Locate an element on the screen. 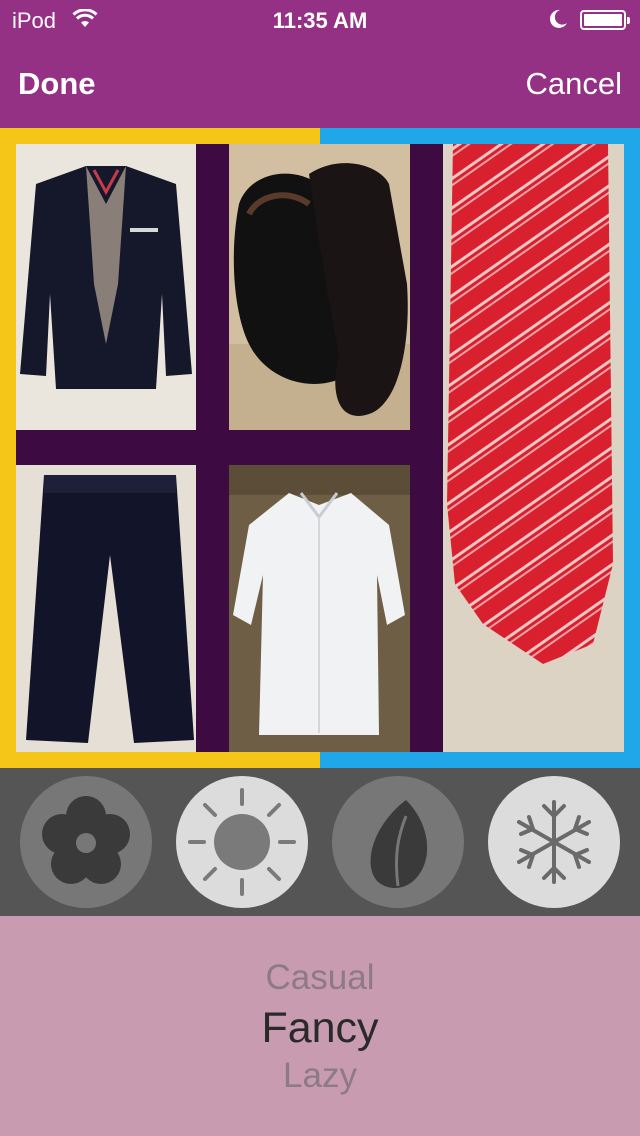 The image size is (640, 1136). blazer-photo is located at coordinates (106, 287).